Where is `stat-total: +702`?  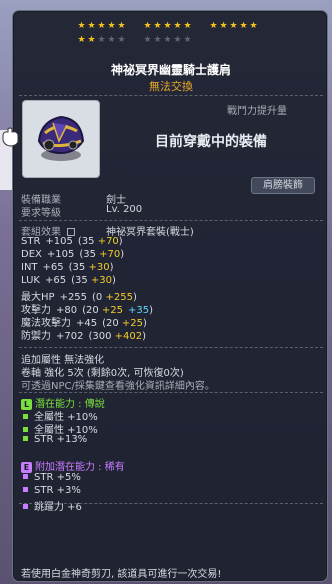 stat-total: +702 is located at coordinates (70, 336).